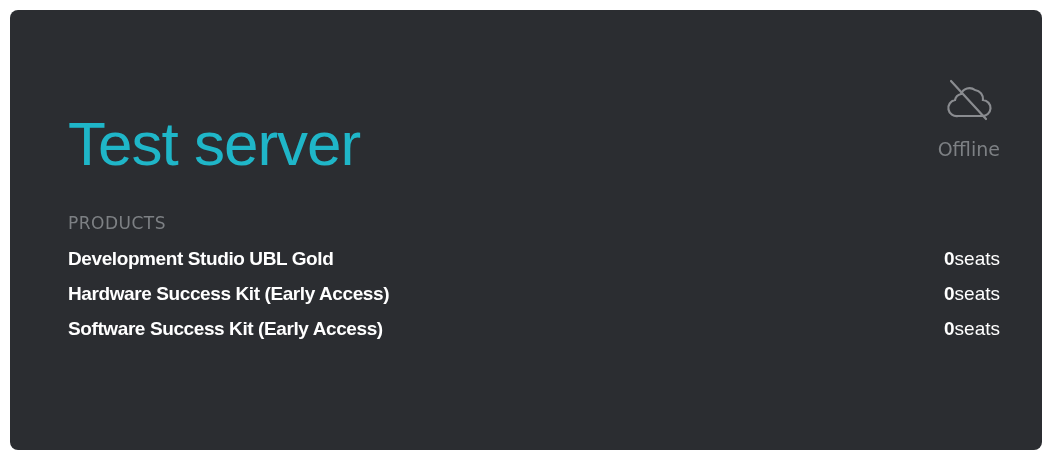  Describe the element at coordinates (118, 223) in the screenshot. I see `section-heading: PRODUCTS` at that location.